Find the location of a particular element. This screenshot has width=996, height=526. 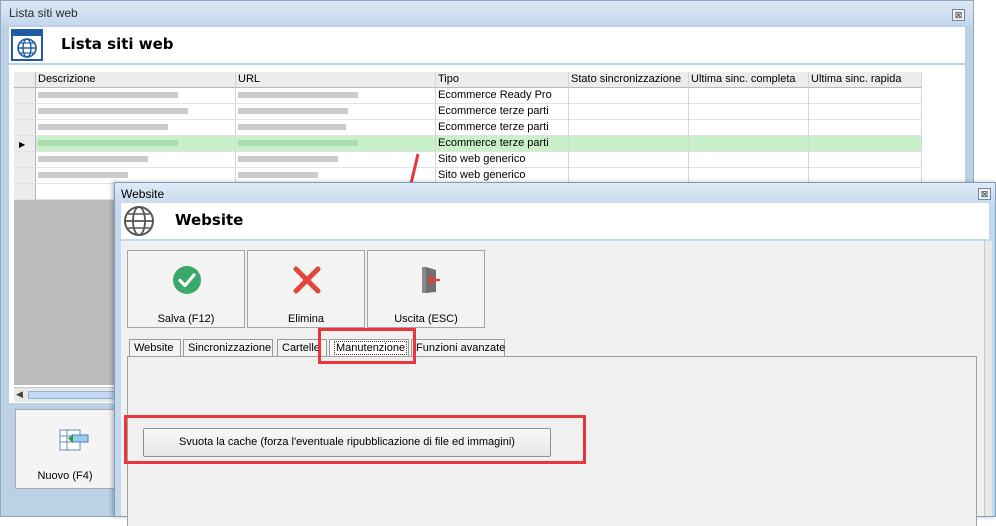

scroll-left-icon: ◀ is located at coordinates (19, 394).